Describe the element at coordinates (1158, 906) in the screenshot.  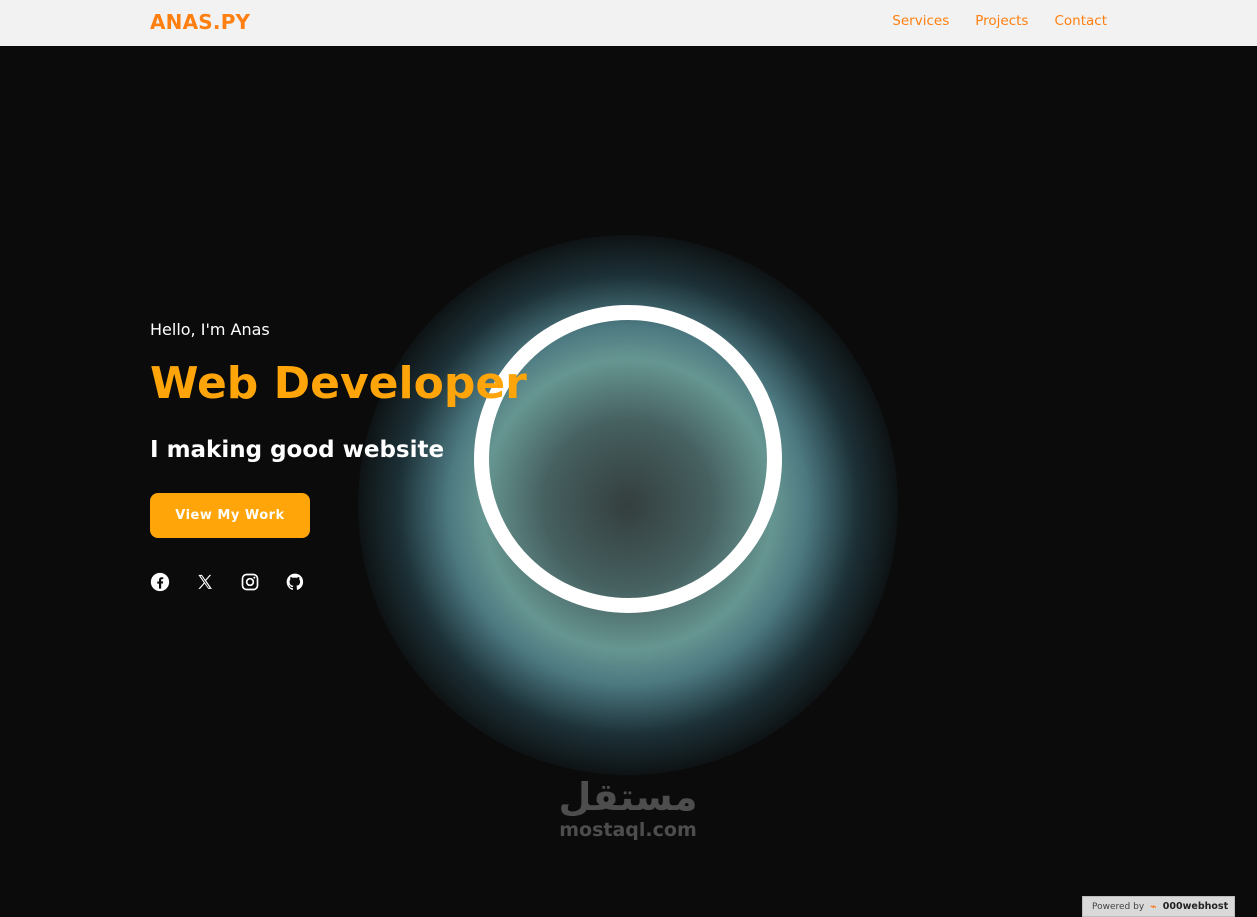
I see `hosting-badge: Powered by ⌁ 000webhost` at that location.